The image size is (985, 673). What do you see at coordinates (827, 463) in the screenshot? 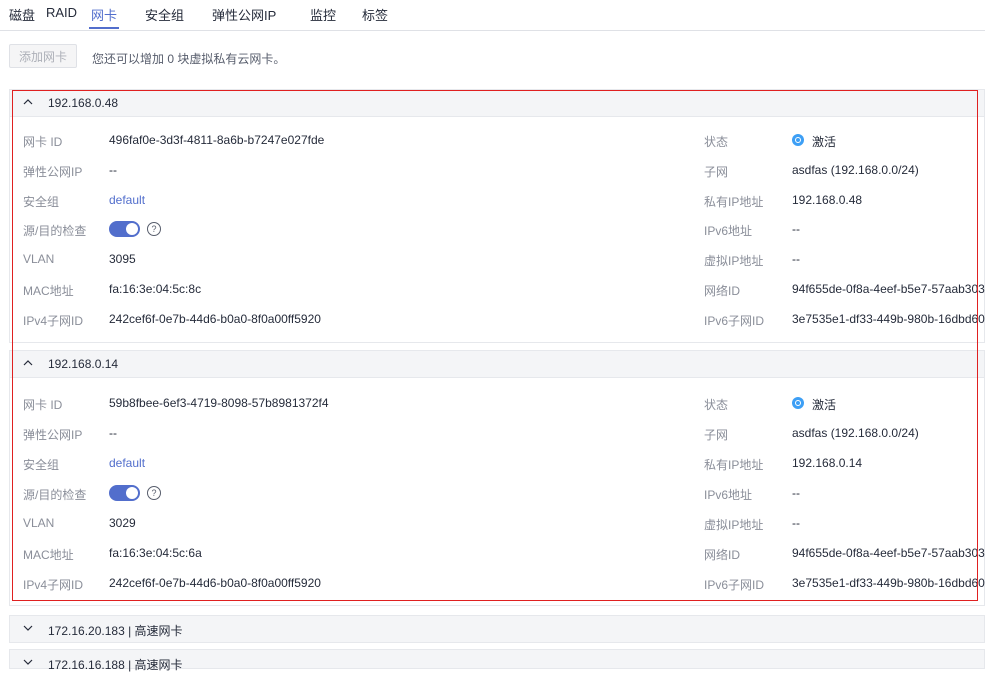
I see `private-ip-value: 192.168.0.14` at bounding box center [827, 463].